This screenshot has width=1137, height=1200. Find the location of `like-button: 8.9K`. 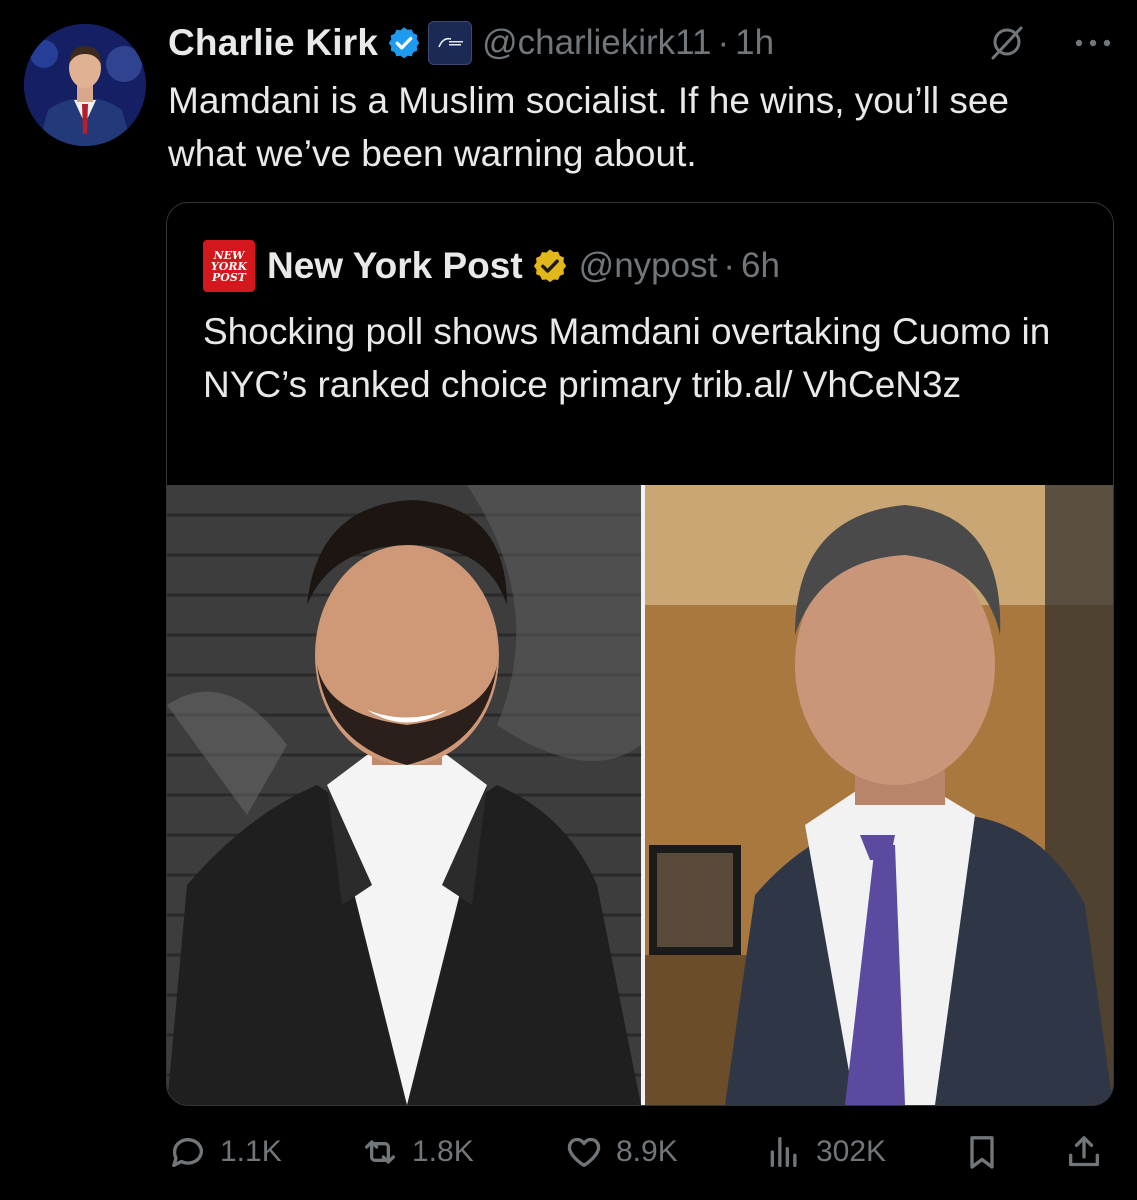

like-button: 8.9K is located at coordinates (621, 1152).